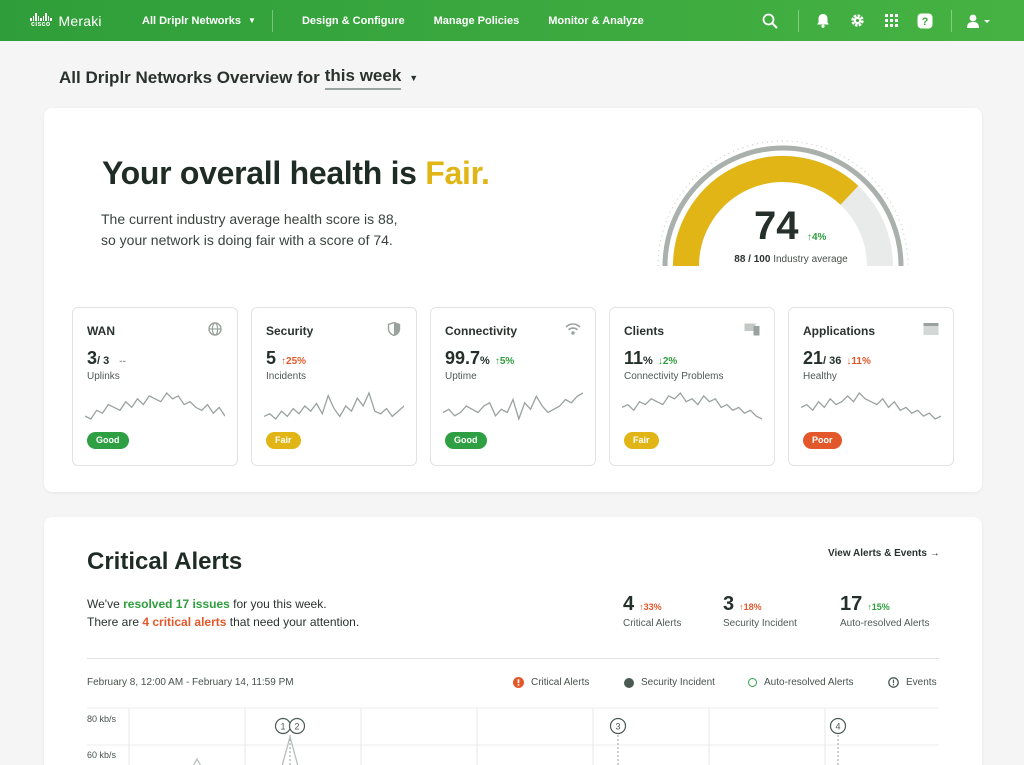 The height and width of the screenshot is (765, 1024). Describe the element at coordinates (884, 553) in the screenshot. I see `view-alerts-events-link: View Alerts & Events →` at that location.